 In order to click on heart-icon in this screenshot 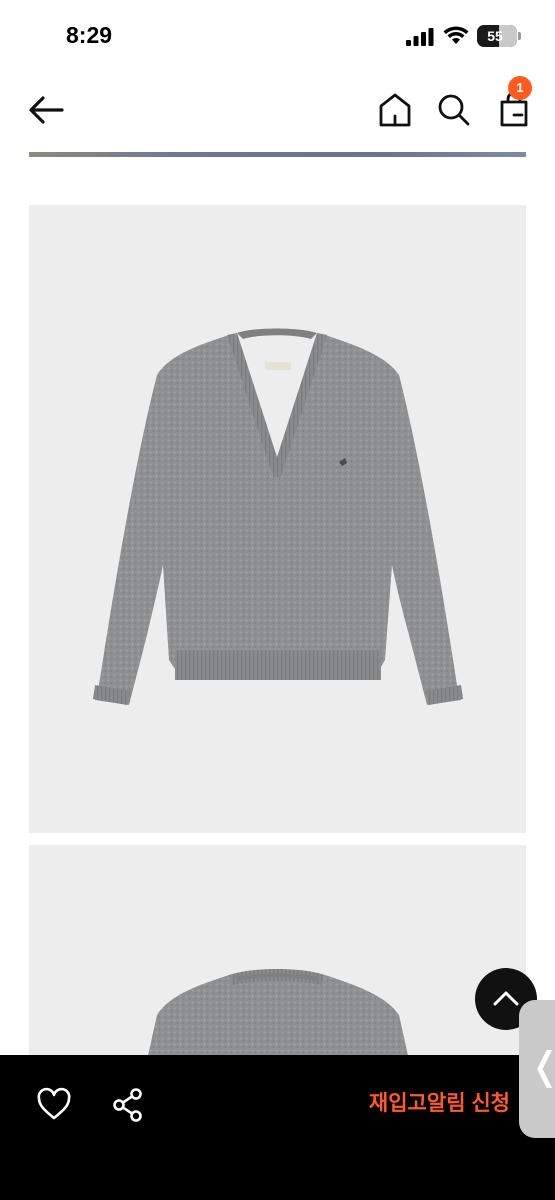, I will do `click(54, 1103)`.